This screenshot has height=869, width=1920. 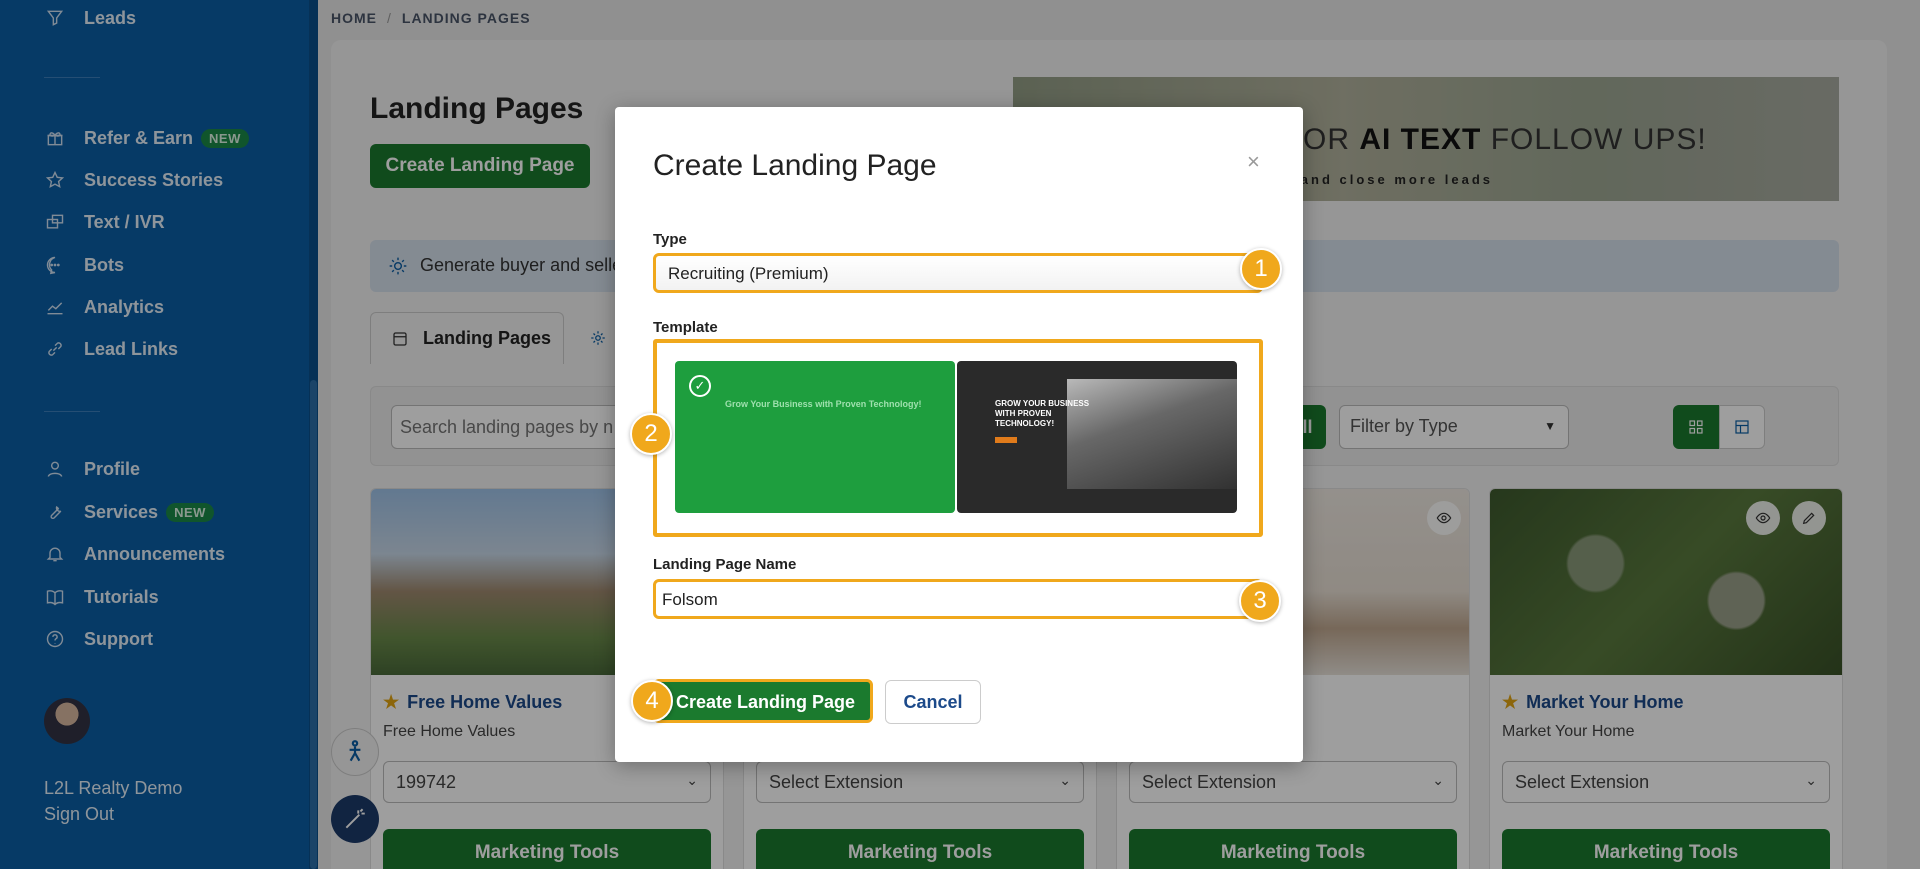 What do you see at coordinates (795, 165) in the screenshot?
I see `modal-title: Create Landing Page` at bounding box center [795, 165].